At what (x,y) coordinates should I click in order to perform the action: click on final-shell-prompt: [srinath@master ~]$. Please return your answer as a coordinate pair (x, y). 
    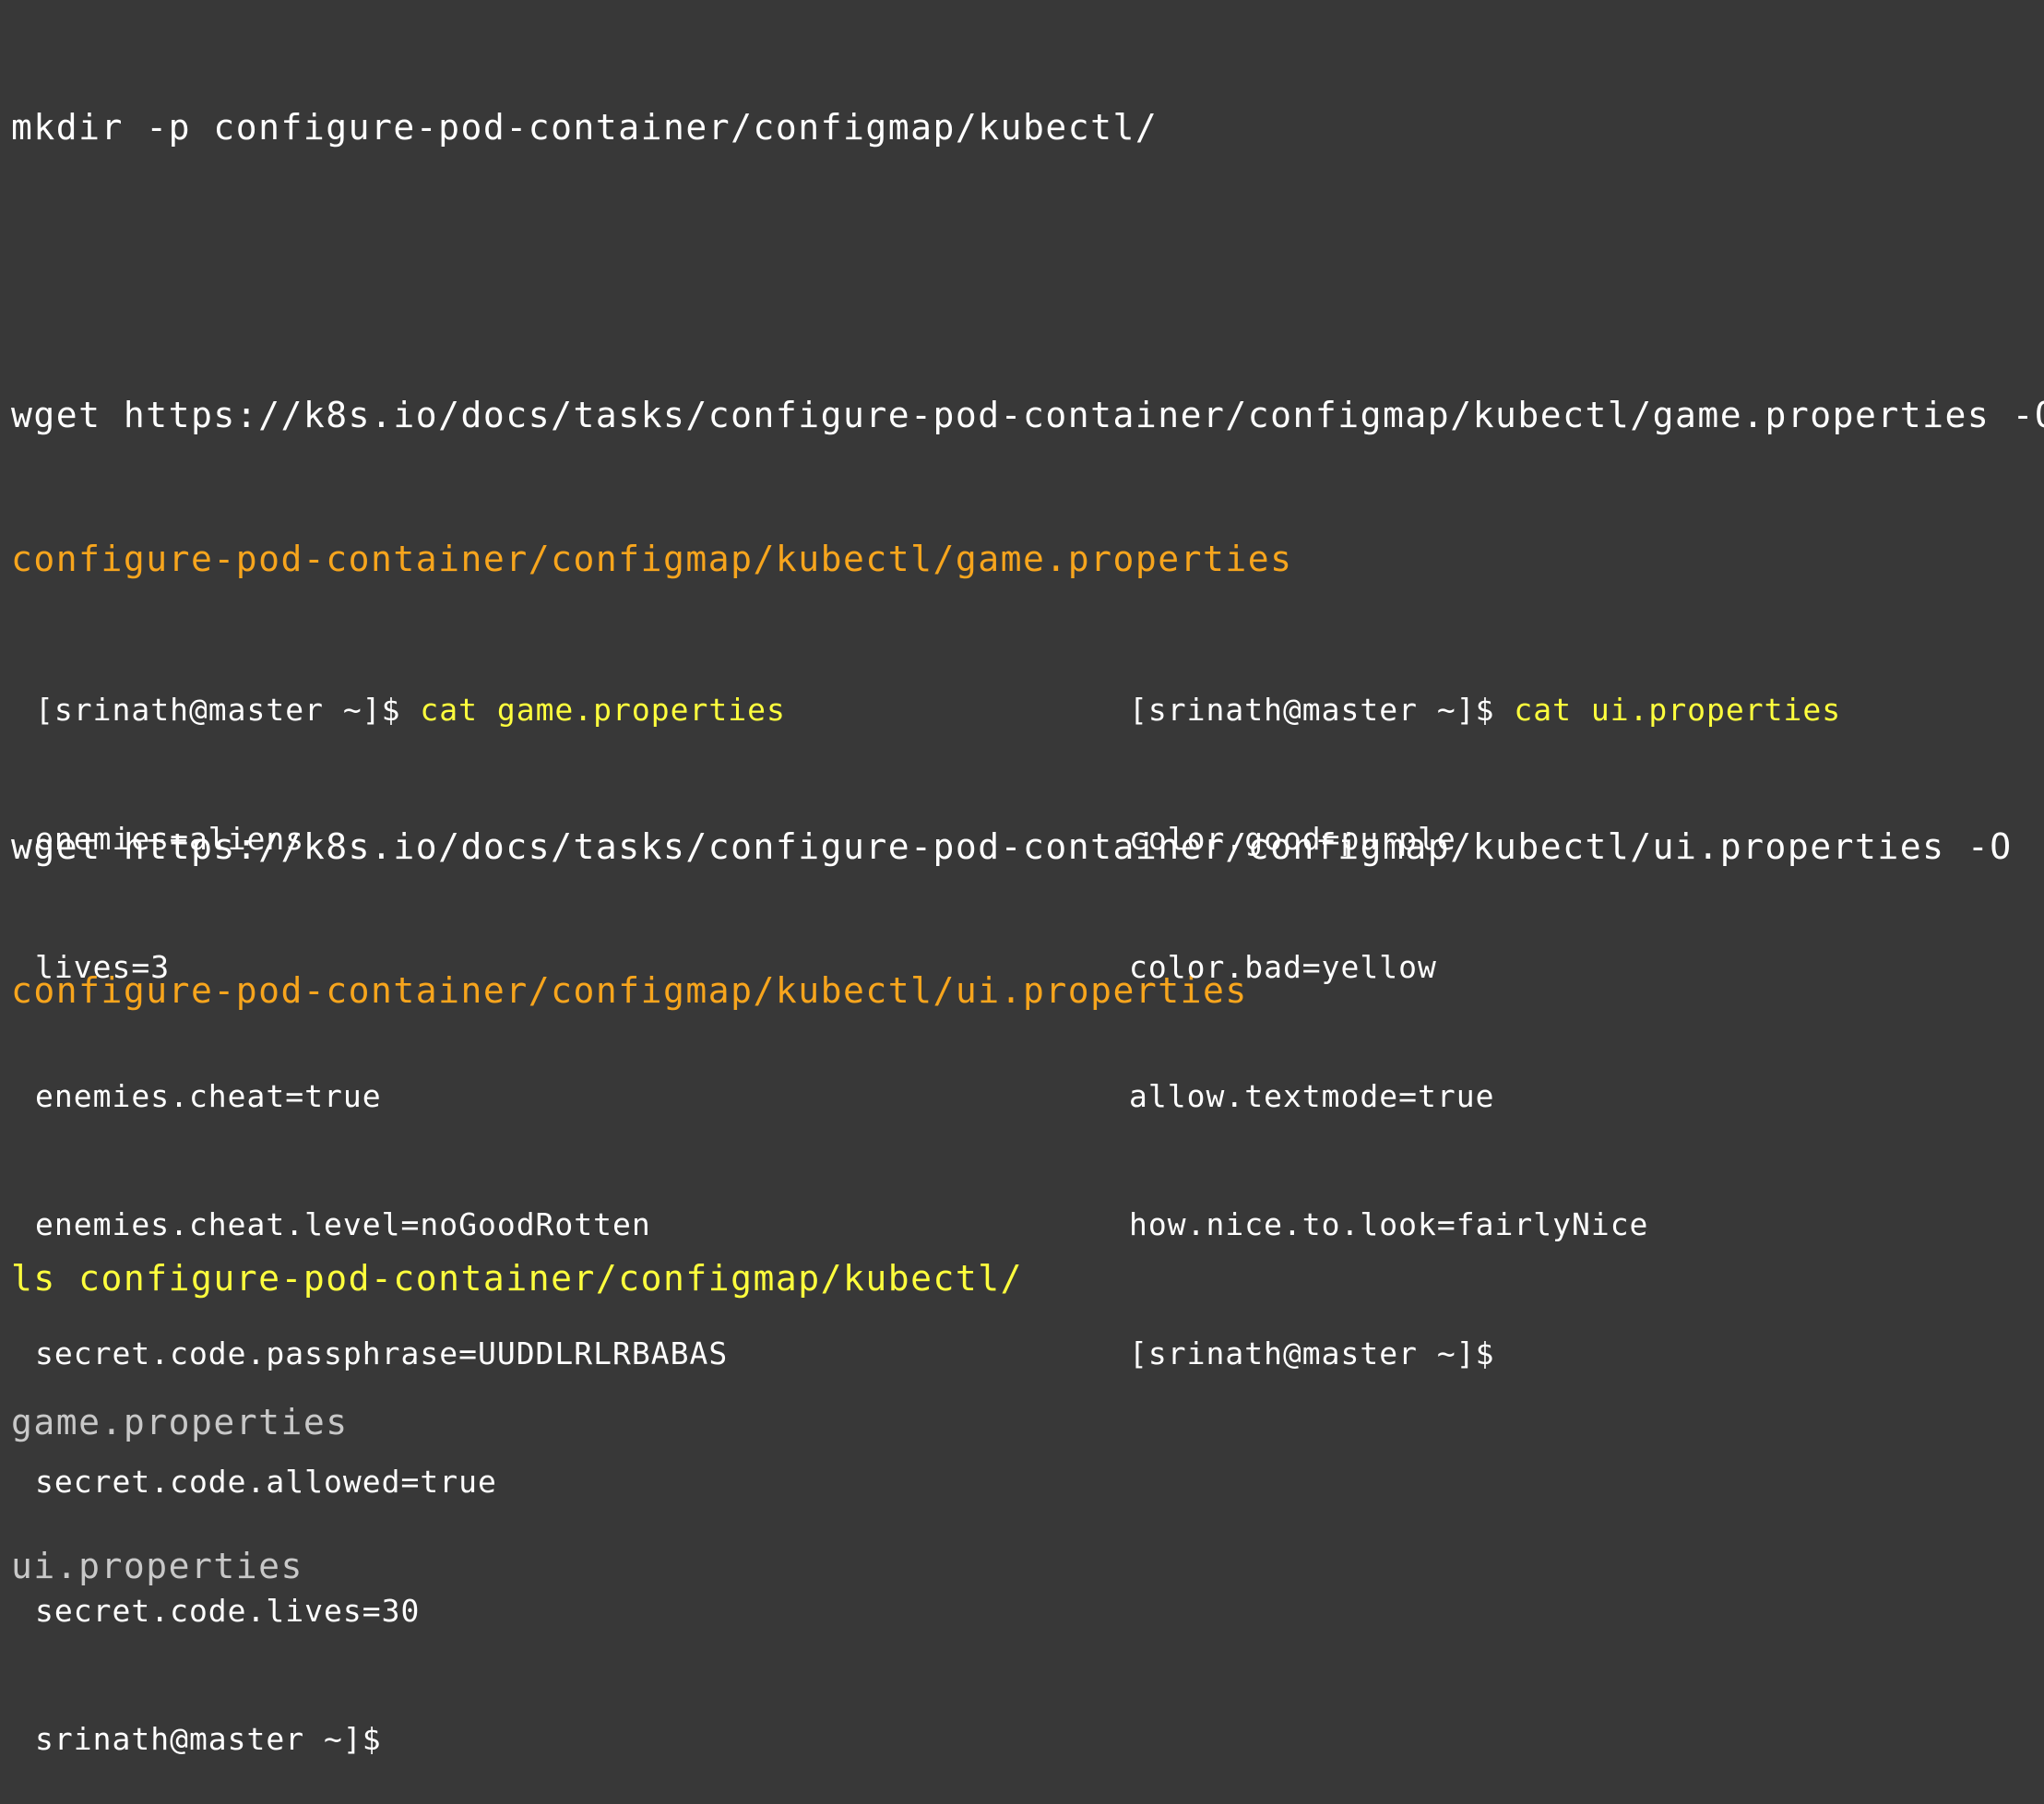
    Looking at the image, I should click on (1312, 1353).